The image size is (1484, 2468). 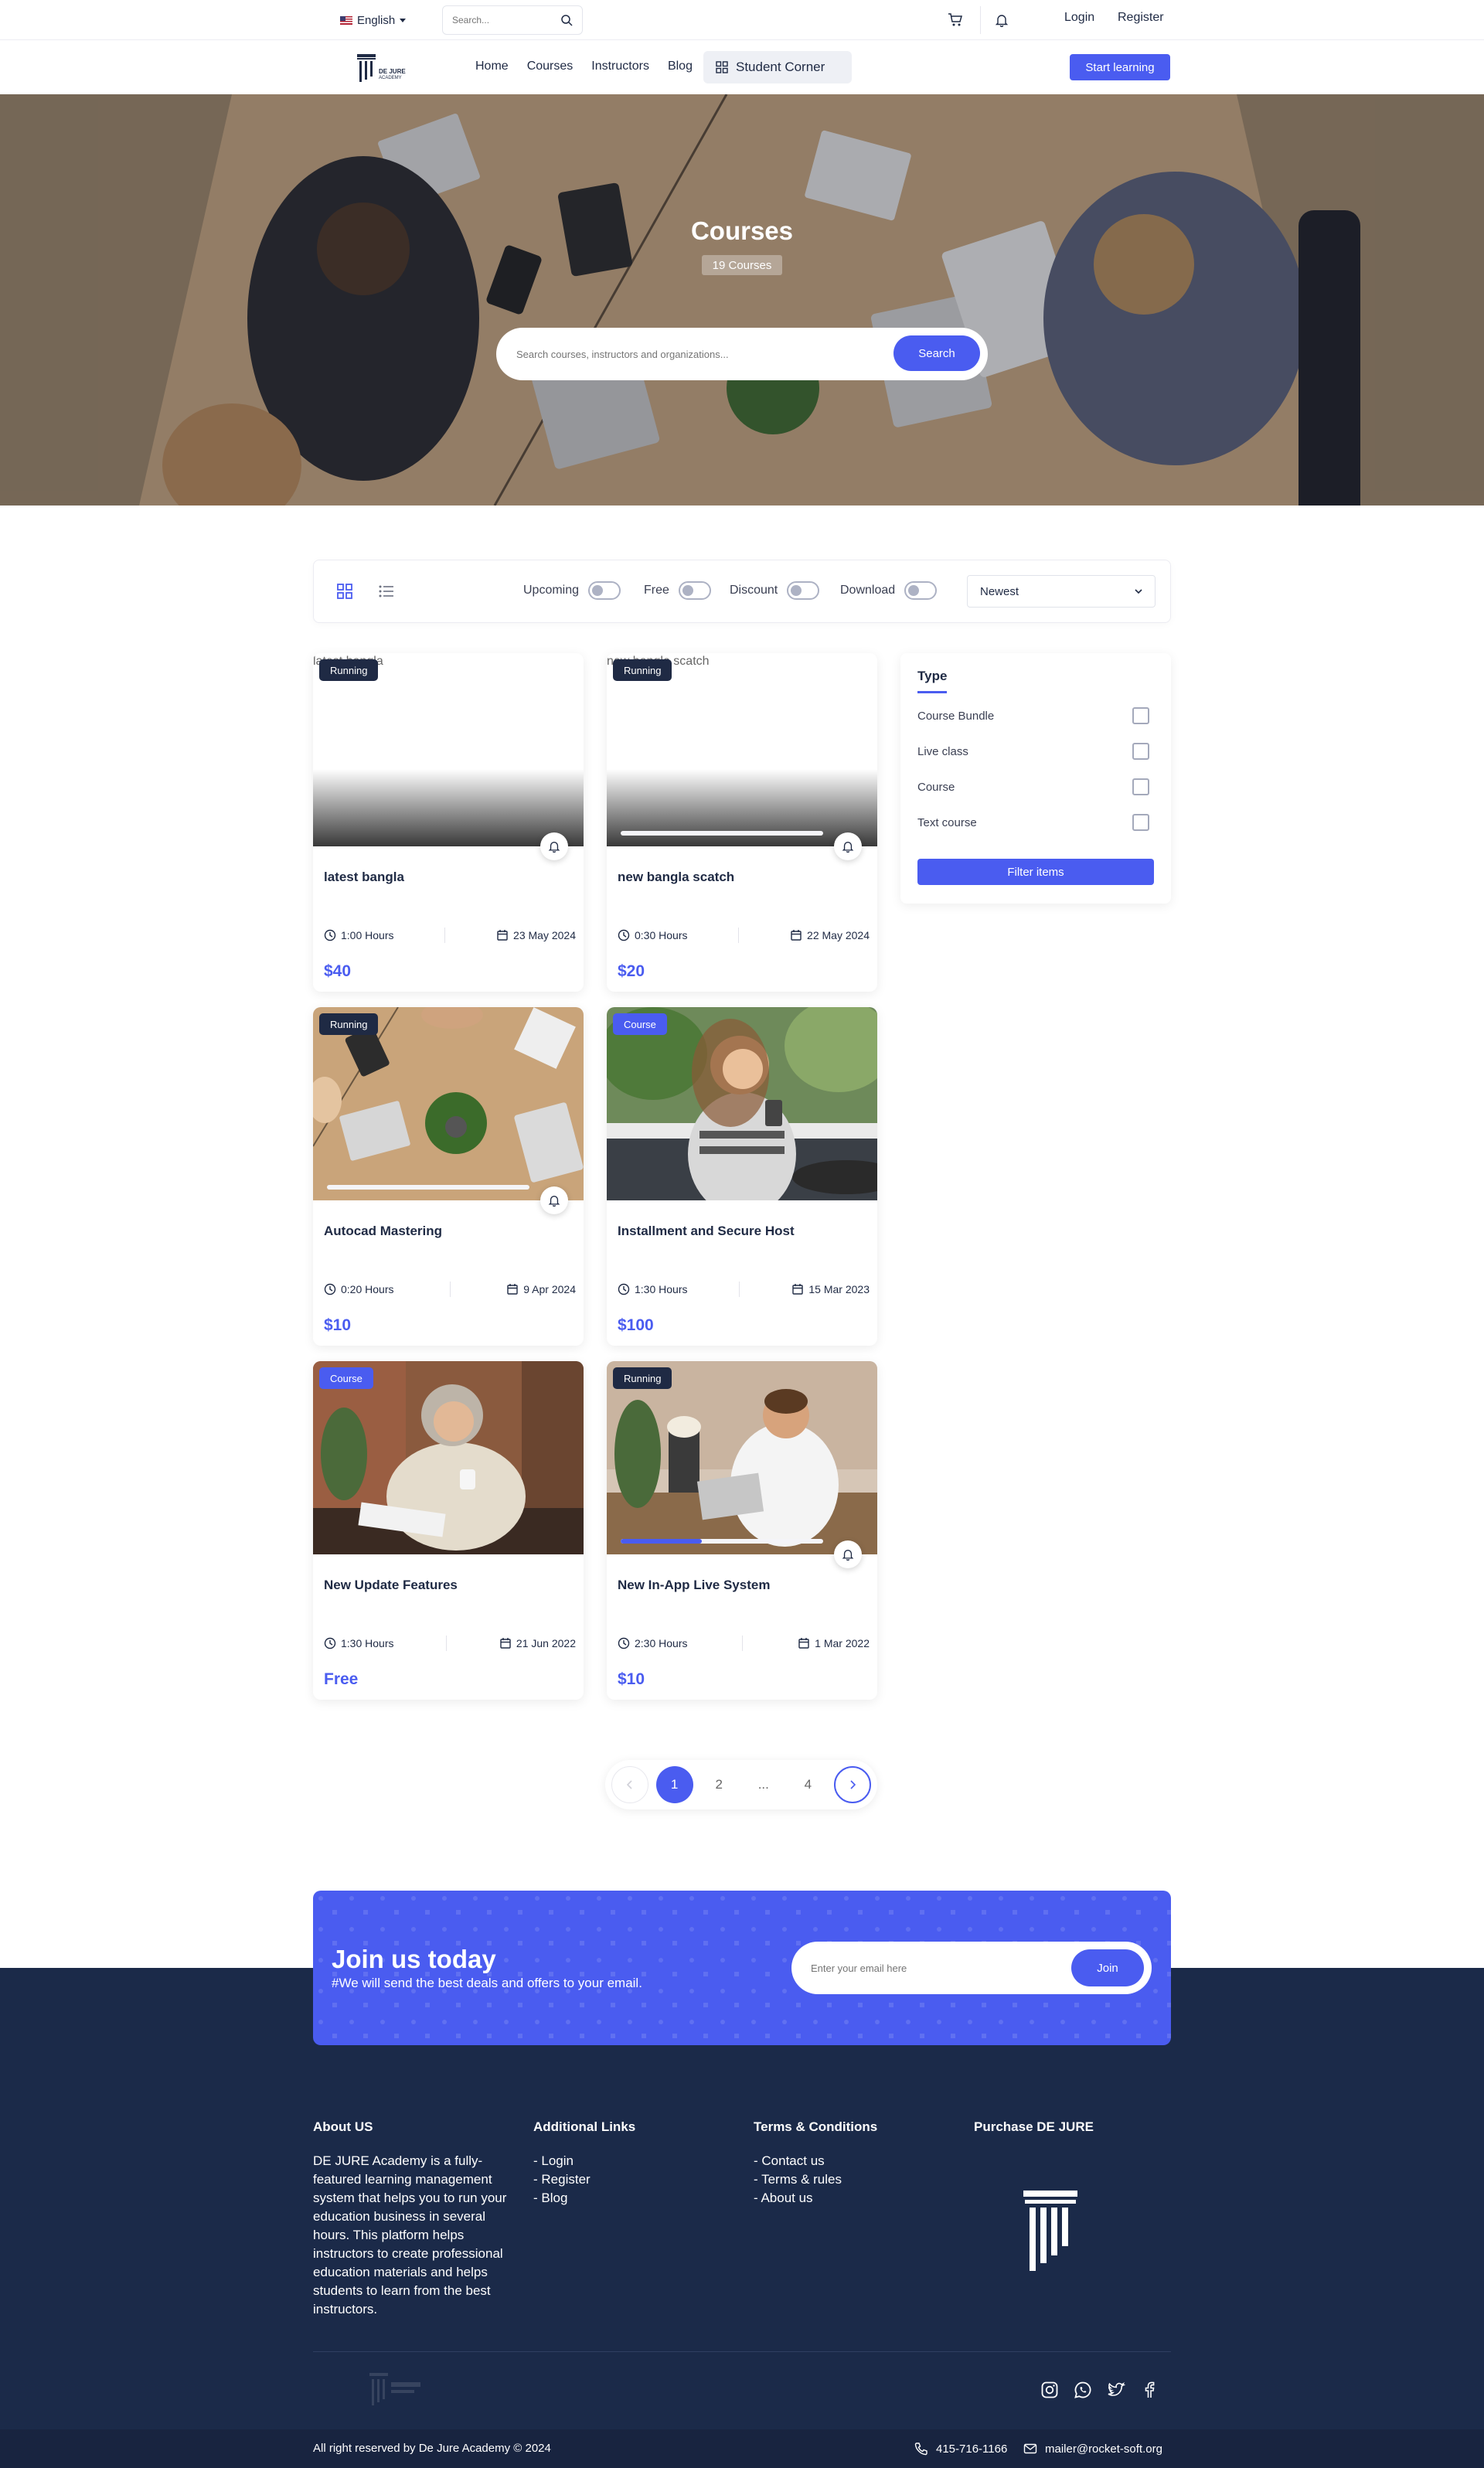 What do you see at coordinates (1141, 18) in the screenshot?
I see `register-link: Register` at bounding box center [1141, 18].